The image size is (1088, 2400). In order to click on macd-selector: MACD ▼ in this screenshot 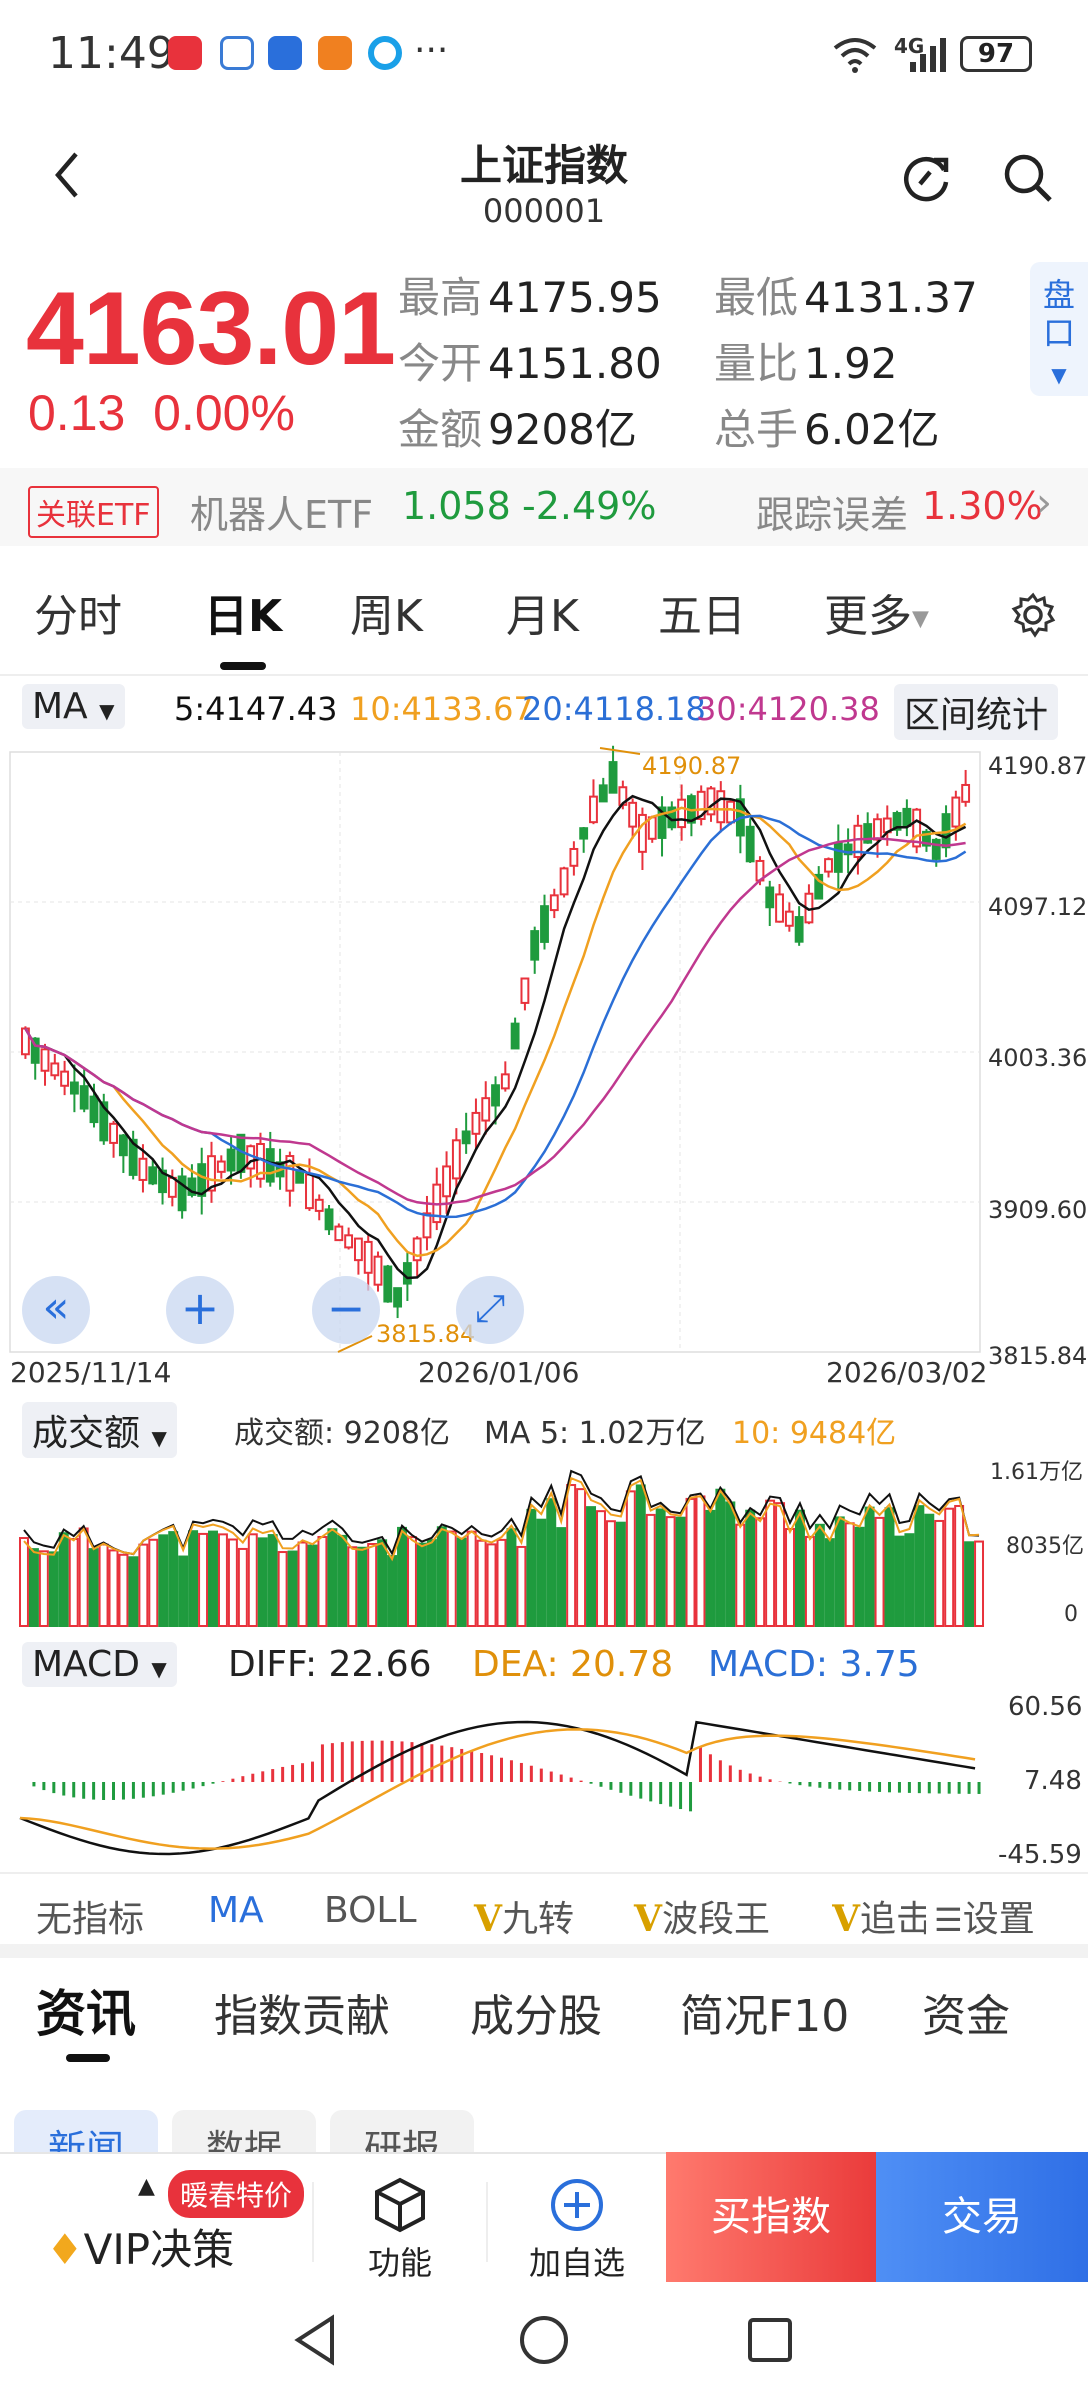, I will do `click(99, 1664)`.